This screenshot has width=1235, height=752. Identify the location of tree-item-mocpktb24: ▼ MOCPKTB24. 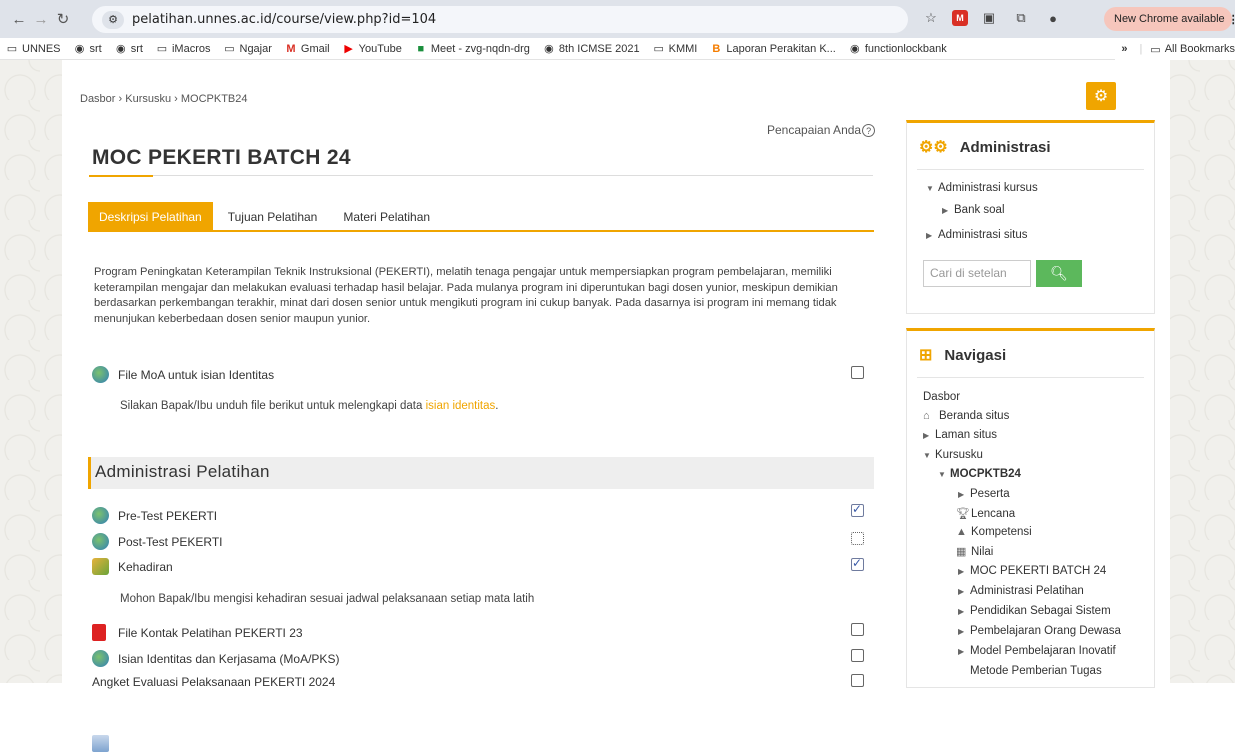
(979, 474).